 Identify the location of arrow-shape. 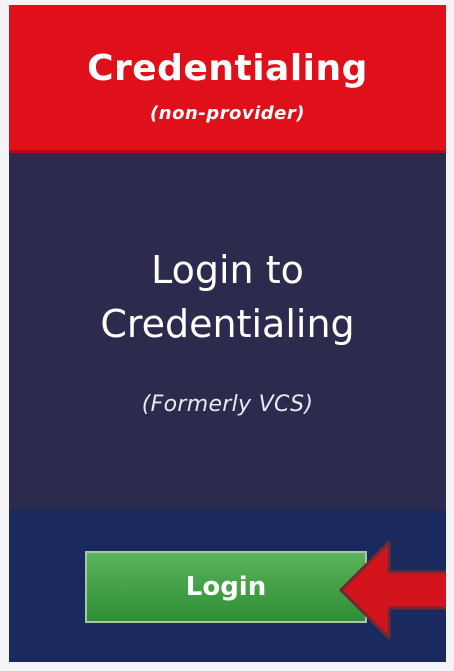
(392, 590).